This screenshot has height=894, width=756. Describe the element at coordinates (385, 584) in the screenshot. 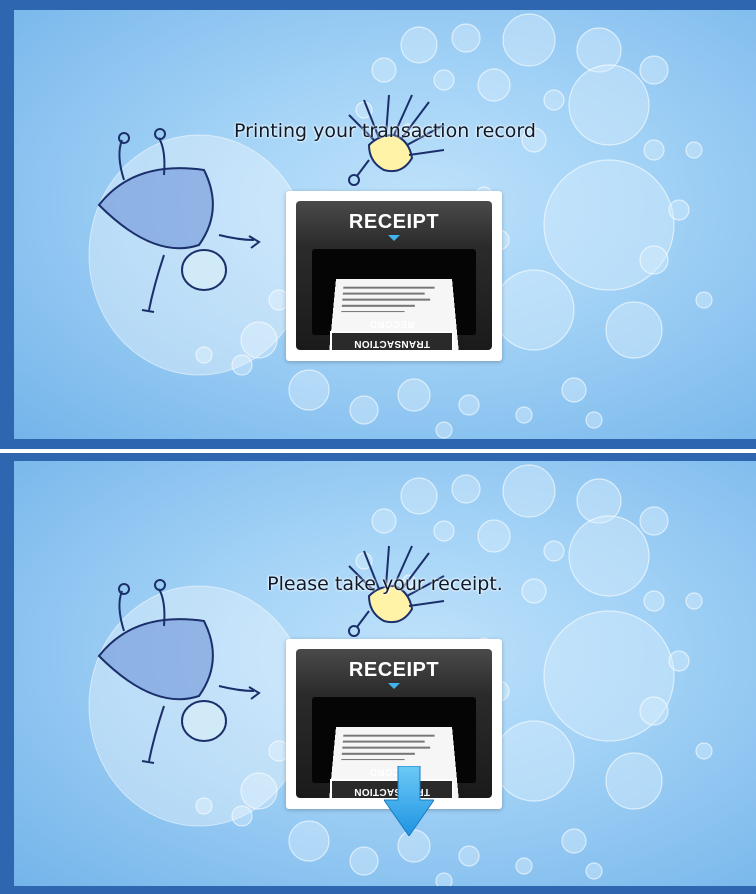

I see `status-message: Please take your receipt.` at that location.